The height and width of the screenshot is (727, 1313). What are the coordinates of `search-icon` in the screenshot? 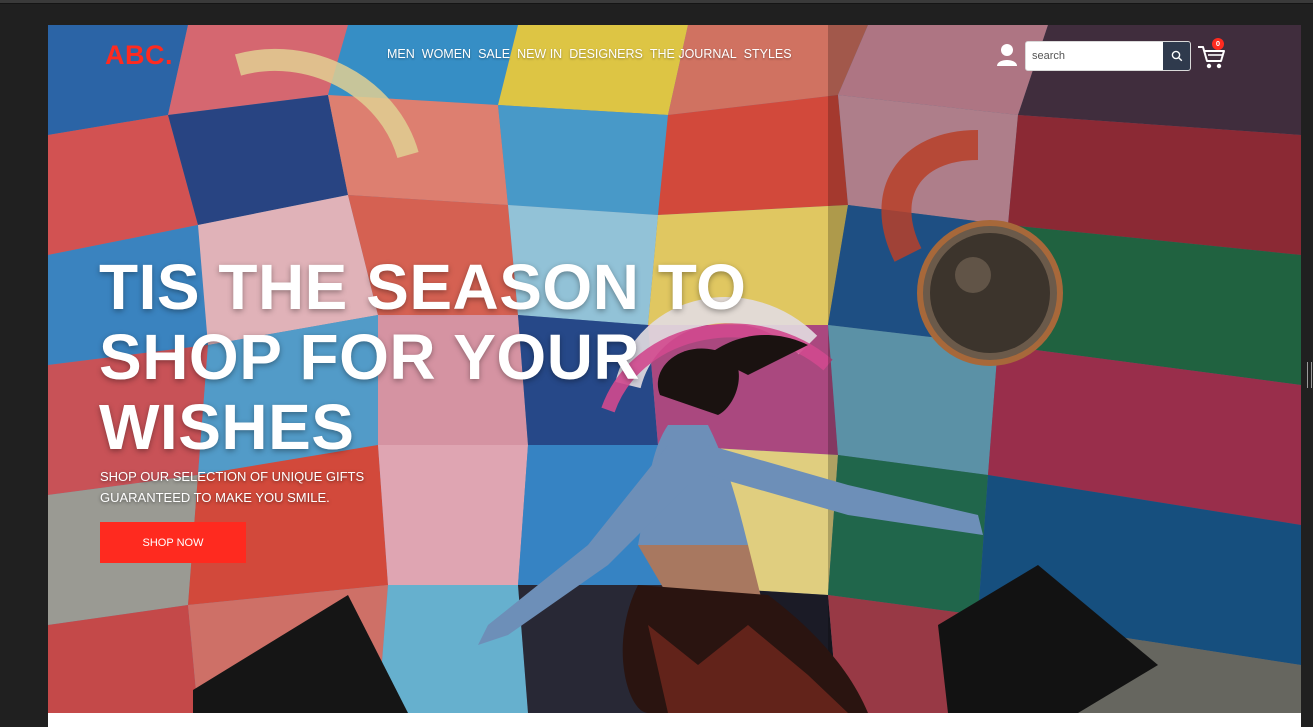 It's located at (1176, 56).